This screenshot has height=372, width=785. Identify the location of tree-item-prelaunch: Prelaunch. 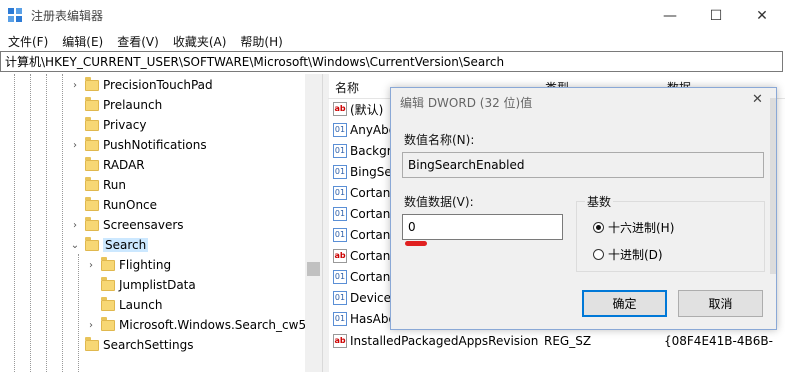
(116, 105).